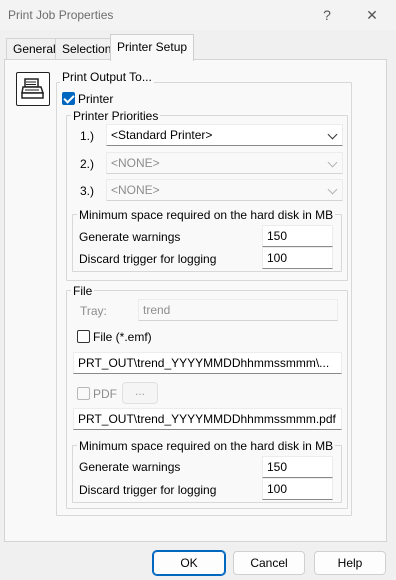 This screenshot has width=396, height=580. What do you see at coordinates (224, 163) in the screenshot?
I see `priority-2-select: <NONE>` at bounding box center [224, 163].